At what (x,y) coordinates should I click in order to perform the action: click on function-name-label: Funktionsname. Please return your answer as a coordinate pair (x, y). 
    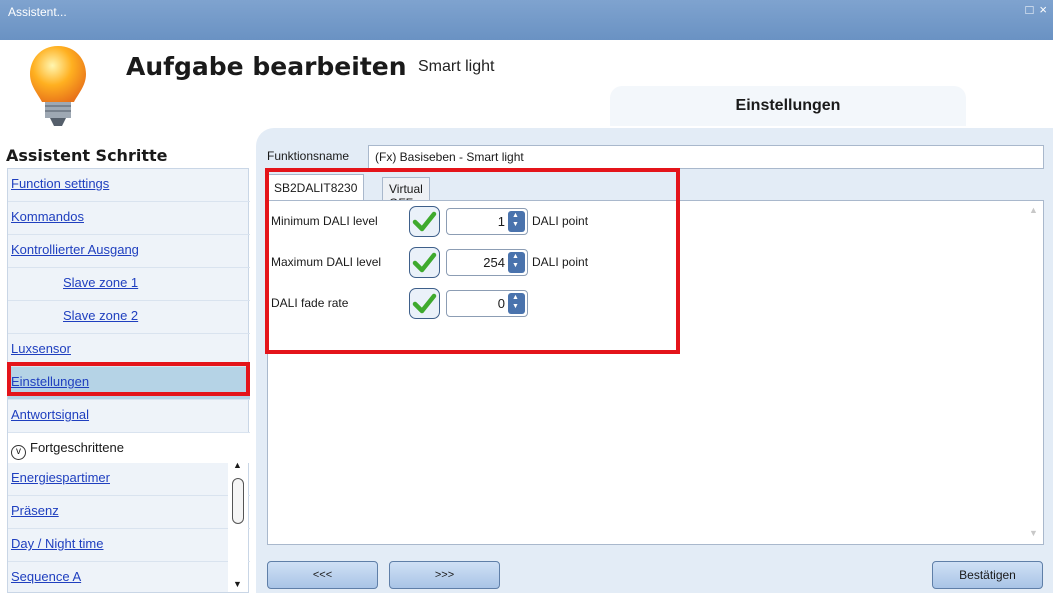
    Looking at the image, I should click on (308, 156).